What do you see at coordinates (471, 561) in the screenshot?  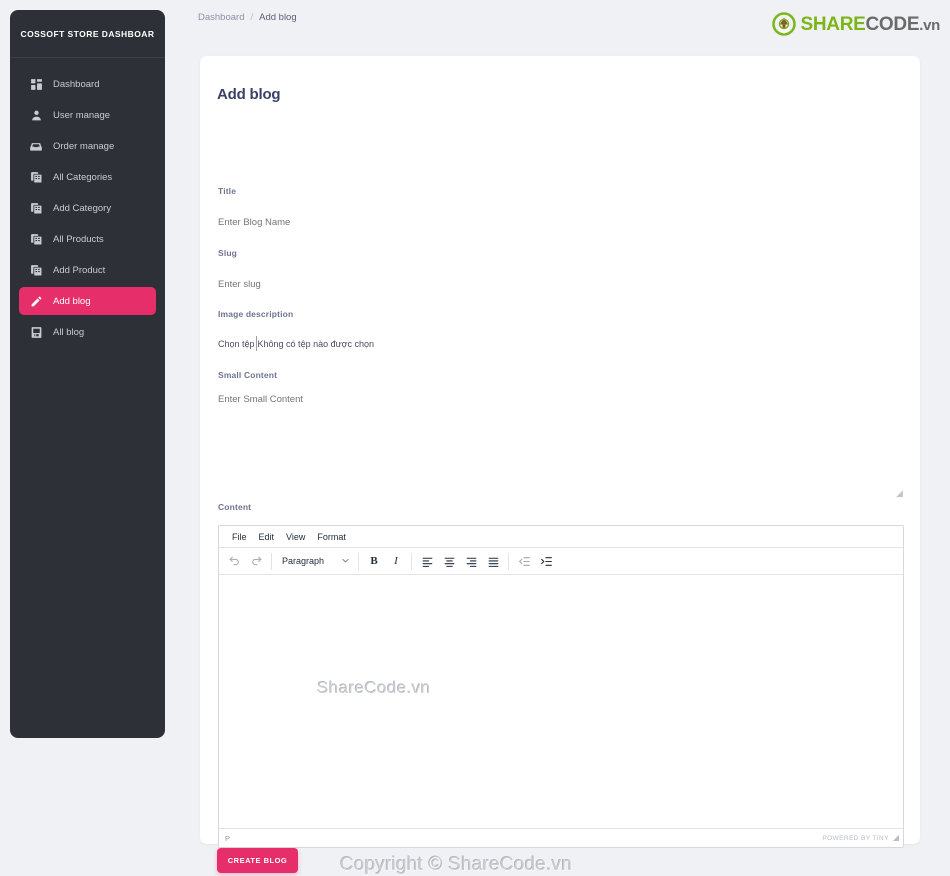 I see `align-right-icon` at bounding box center [471, 561].